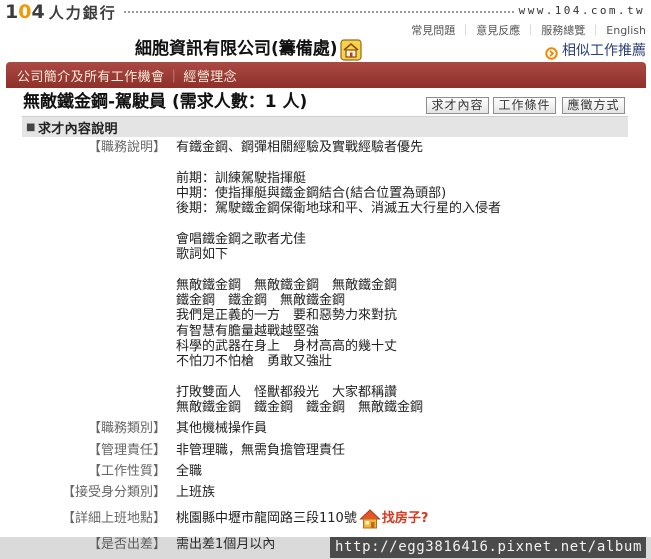 The width and height of the screenshot is (651, 559). What do you see at coordinates (311, 193) in the screenshot?
I see `description-line: 中期：使指揮艇與鐵金鋼結合(結合位置為頭部)` at bounding box center [311, 193].